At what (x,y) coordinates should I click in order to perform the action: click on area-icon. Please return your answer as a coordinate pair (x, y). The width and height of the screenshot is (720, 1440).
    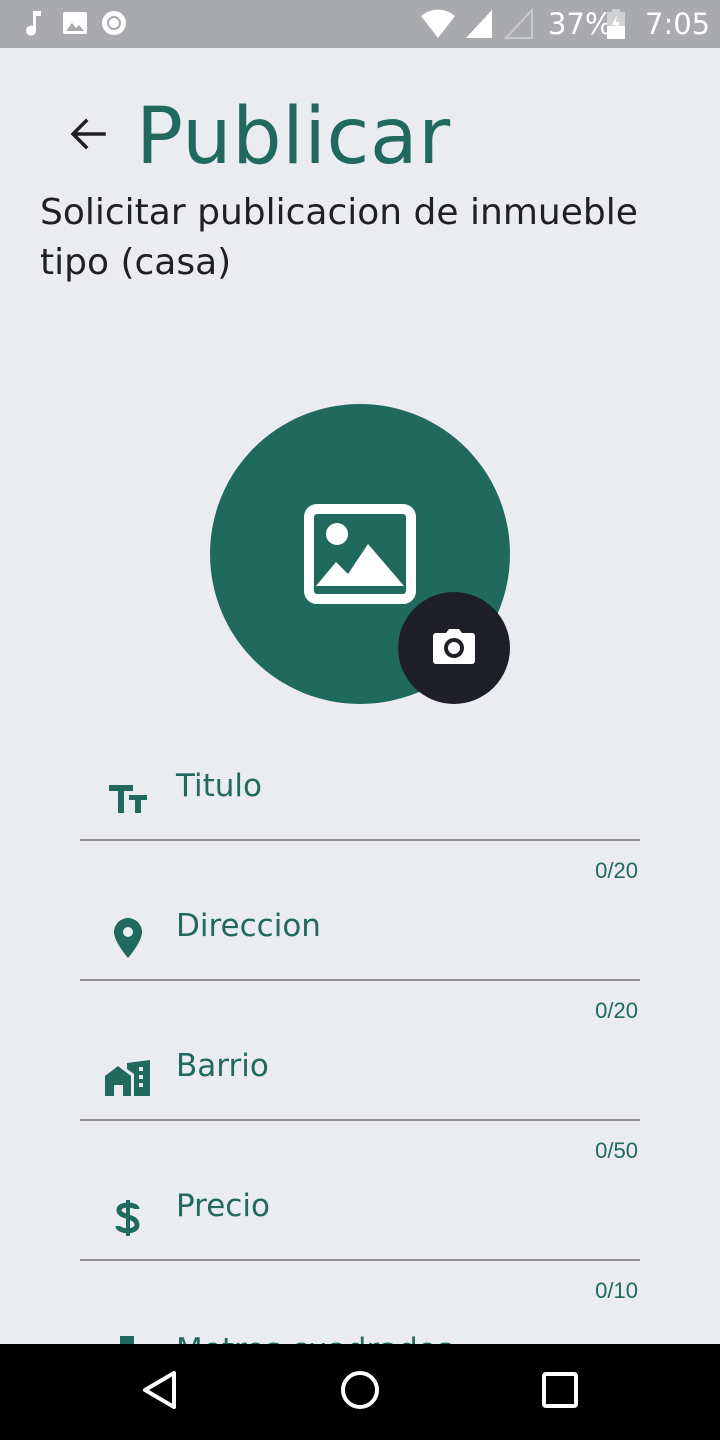
    Looking at the image, I should click on (127, 1340).